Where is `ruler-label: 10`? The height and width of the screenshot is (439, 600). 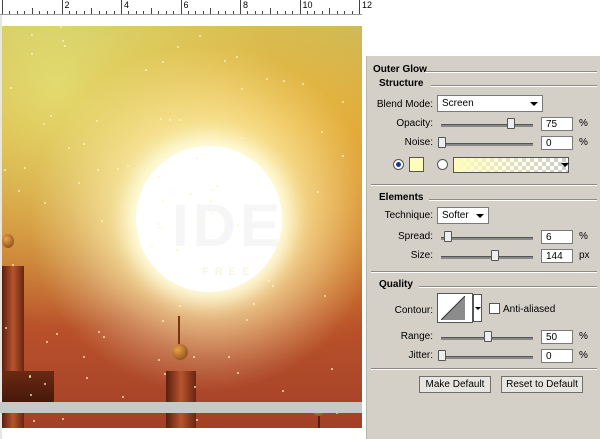 ruler-label: 10 is located at coordinates (307, 5).